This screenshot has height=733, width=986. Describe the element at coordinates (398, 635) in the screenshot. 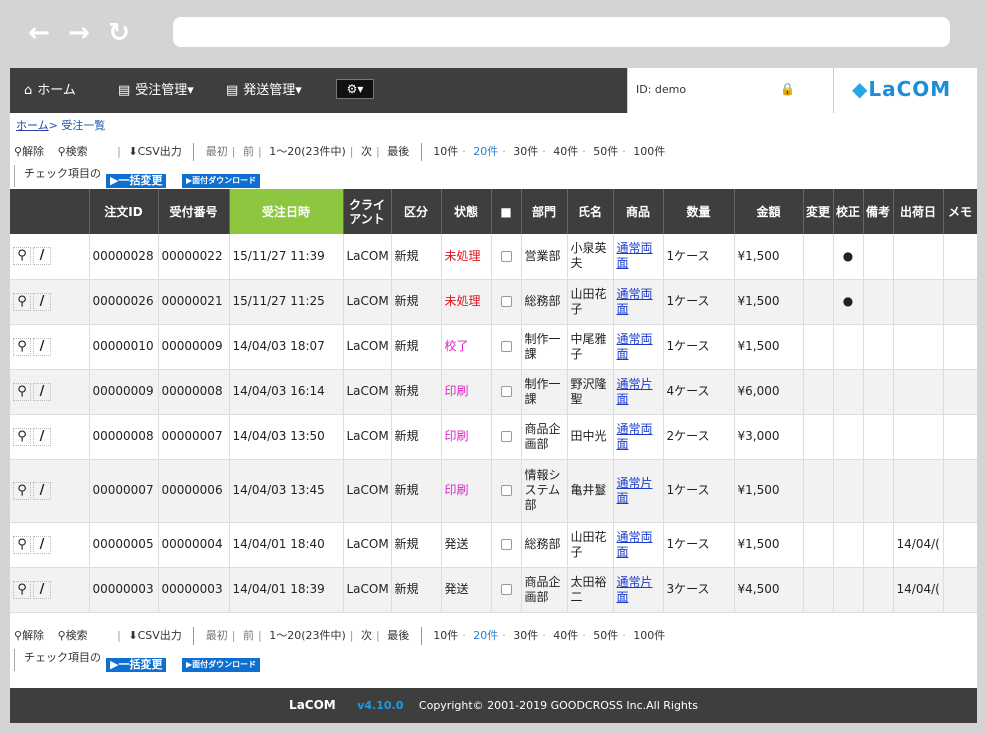

I see `page-last-bottom: 最後` at that location.